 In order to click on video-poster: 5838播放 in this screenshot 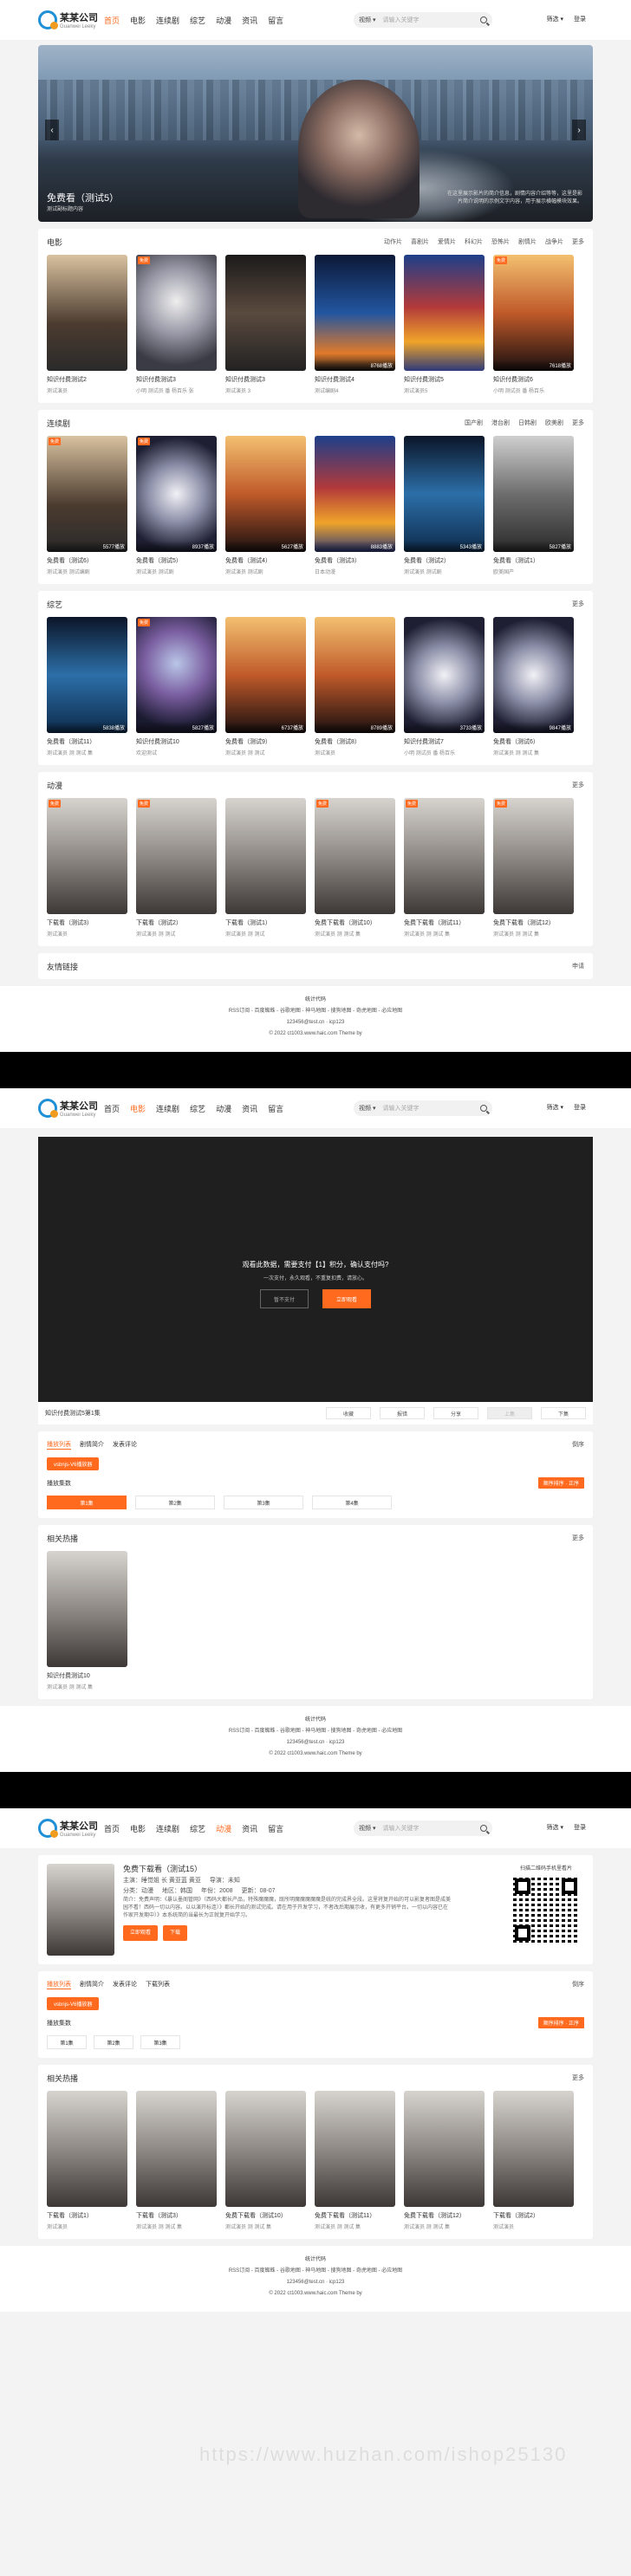, I will do `click(87, 675)`.